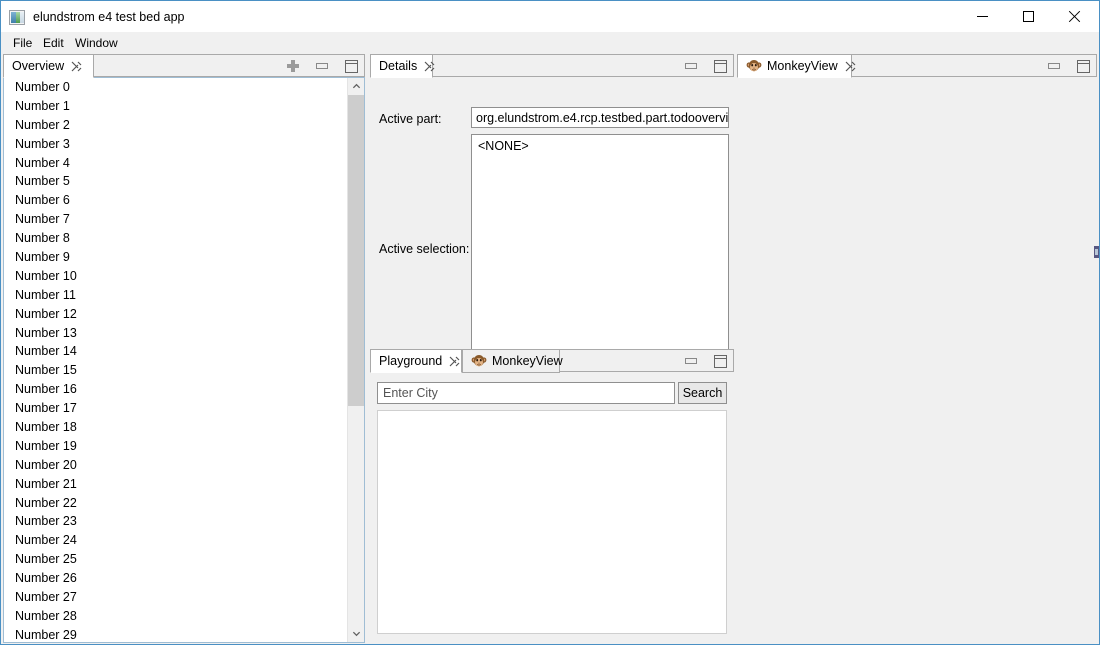 Image resolution: width=1100 pixels, height=645 pixels. I want to click on window-title: elundstrom e4 test bed app, so click(109, 17).